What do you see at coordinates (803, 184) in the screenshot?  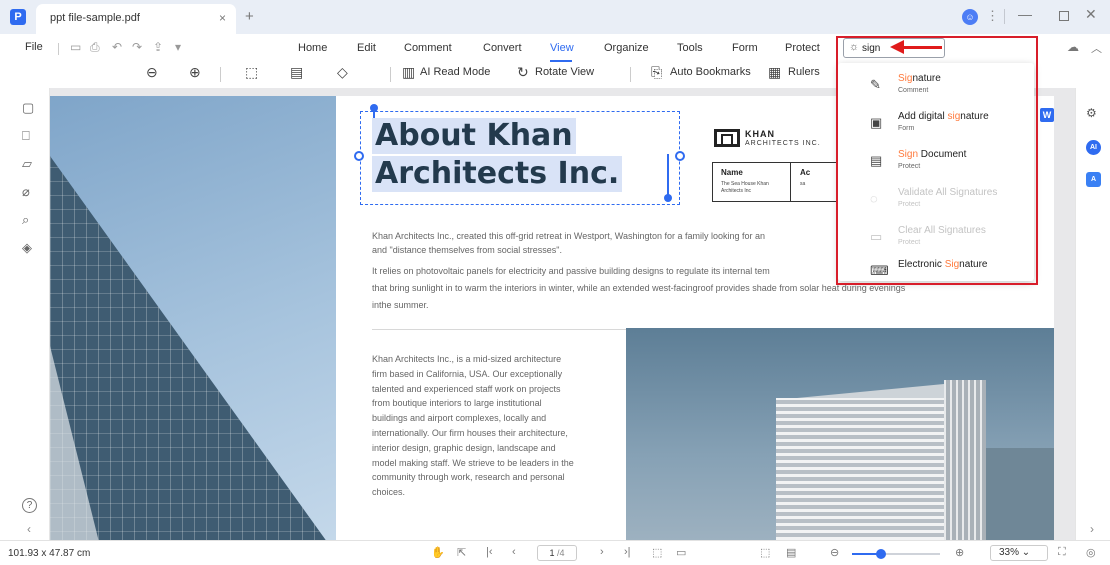 I see `info-col2-value: sa` at bounding box center [803, 184].